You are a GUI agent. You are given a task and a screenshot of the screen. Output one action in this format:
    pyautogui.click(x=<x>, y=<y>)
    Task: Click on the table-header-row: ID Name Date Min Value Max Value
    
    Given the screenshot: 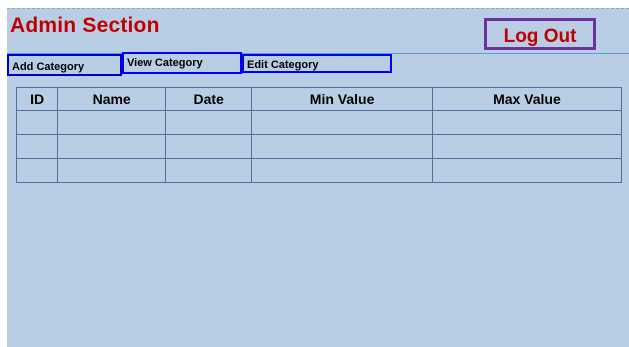 What is the action you would take?
    pyautogui.click(x=319, y=99)
    